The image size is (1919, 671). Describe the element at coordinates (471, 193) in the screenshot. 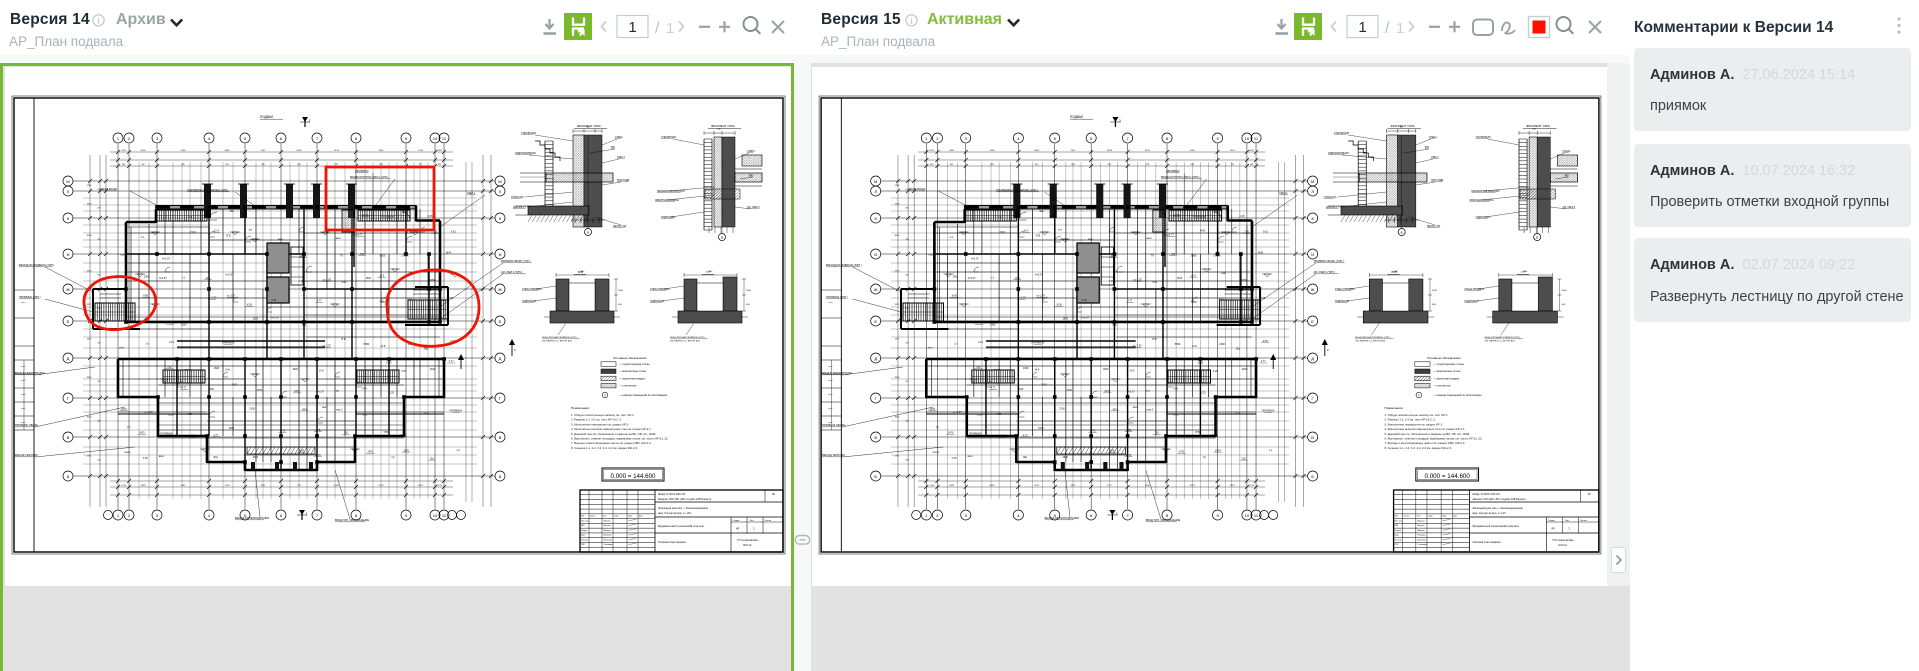

I see `svg-text: УЗЕЛ 1` at that location.